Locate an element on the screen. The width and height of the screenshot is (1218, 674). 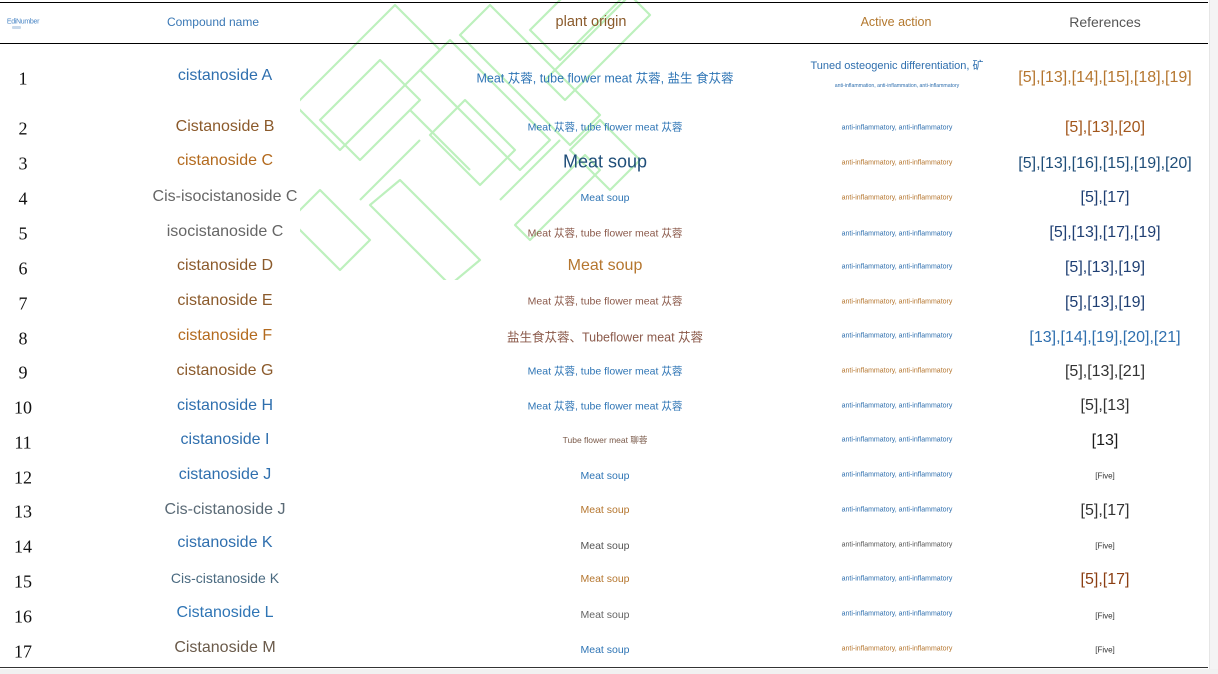
row-number: 9 is located at coordinates (23, 372).